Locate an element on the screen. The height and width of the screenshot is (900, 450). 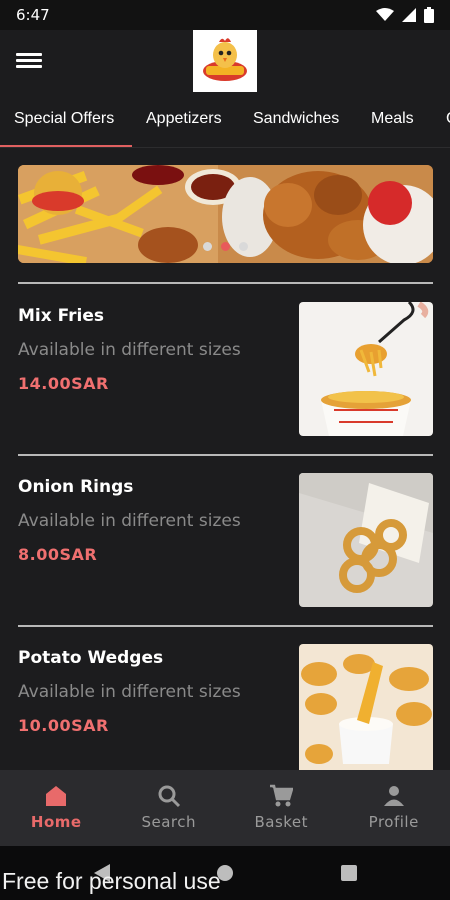
nav-label: Home is located at coordinates (56, 822).